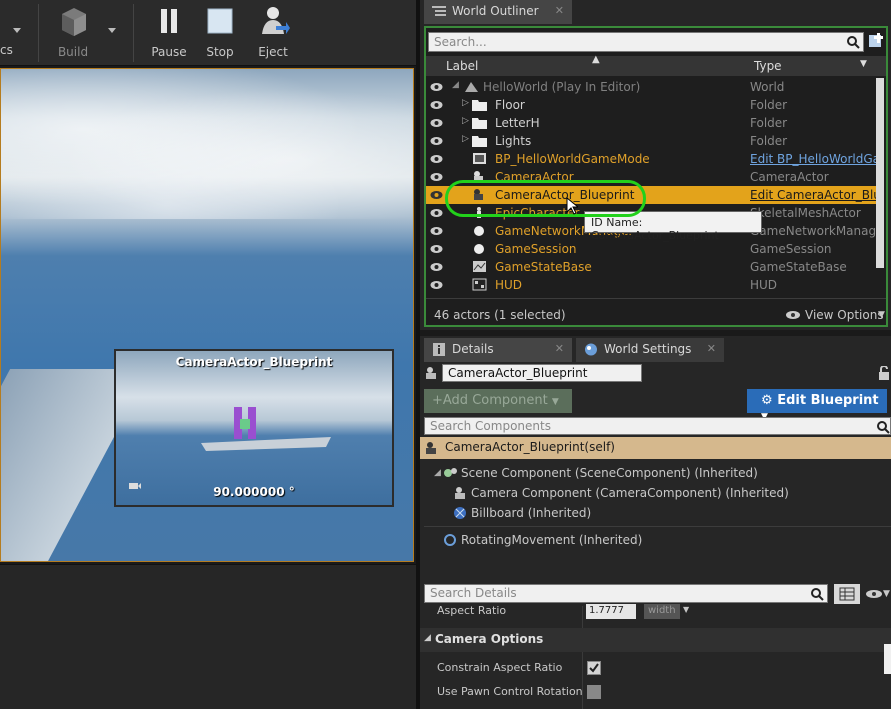  What do you see at coordinates (887, 659) in the screenshot?
I see `details-scrollbar` at bounding box center [887, 659].